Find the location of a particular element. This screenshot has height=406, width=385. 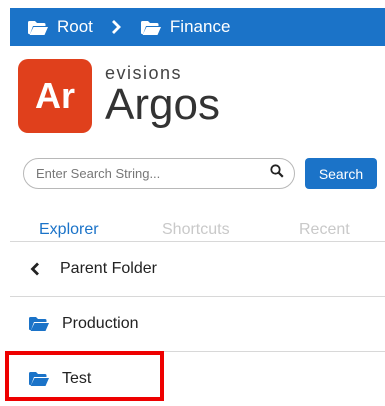

search-box is located at coordinates (159, 173).